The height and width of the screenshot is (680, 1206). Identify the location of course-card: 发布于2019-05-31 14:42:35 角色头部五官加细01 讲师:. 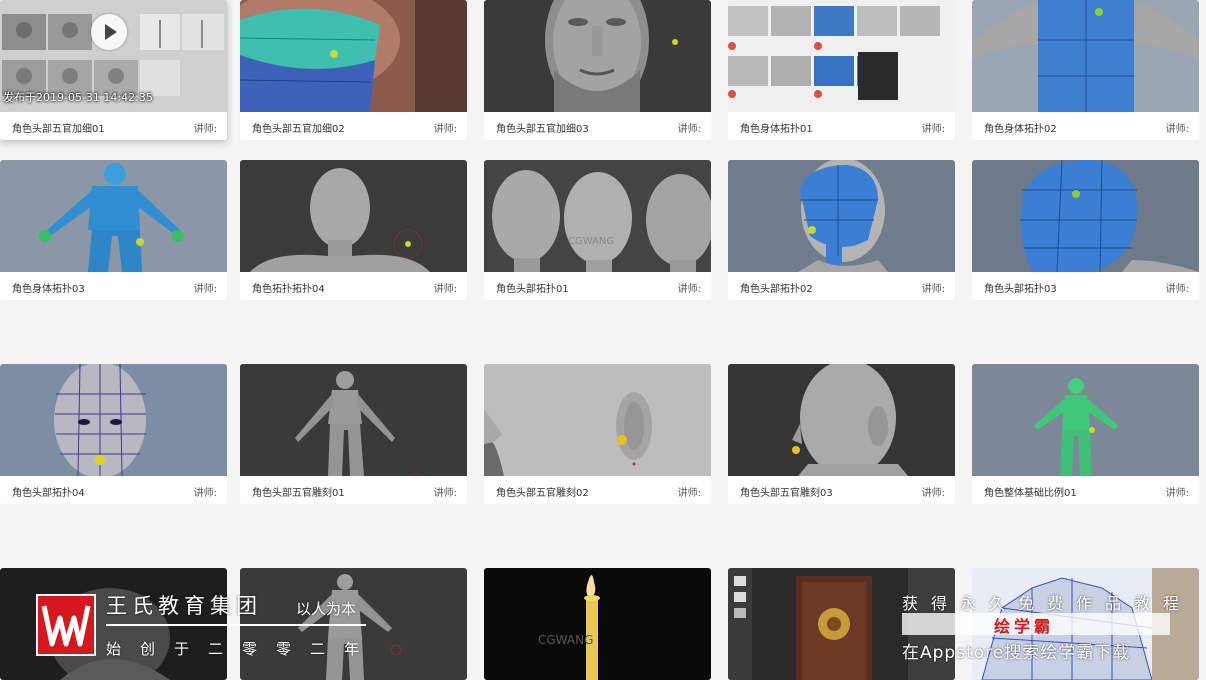
(113, 70).